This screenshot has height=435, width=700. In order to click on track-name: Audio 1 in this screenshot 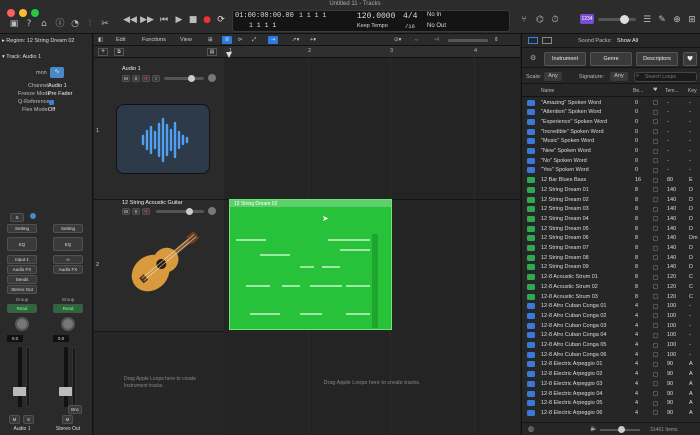, I will do `click(131, 69)`.